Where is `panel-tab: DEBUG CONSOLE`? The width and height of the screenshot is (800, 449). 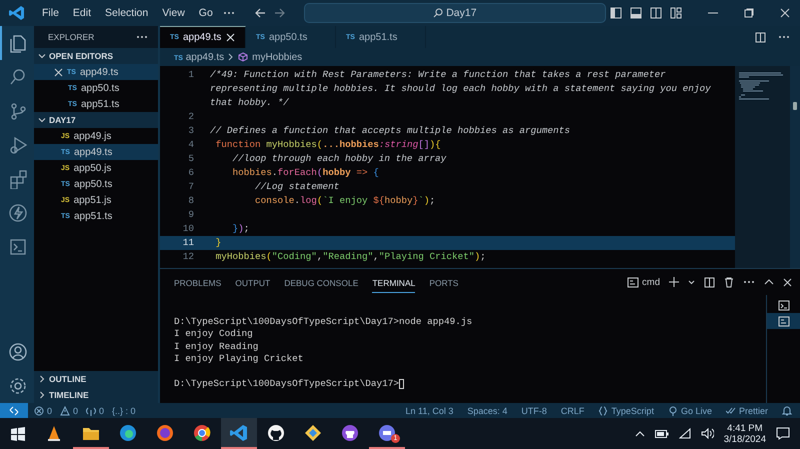 panel-tab: DEBUG CONSOLE is located at coordinates (321, 282).